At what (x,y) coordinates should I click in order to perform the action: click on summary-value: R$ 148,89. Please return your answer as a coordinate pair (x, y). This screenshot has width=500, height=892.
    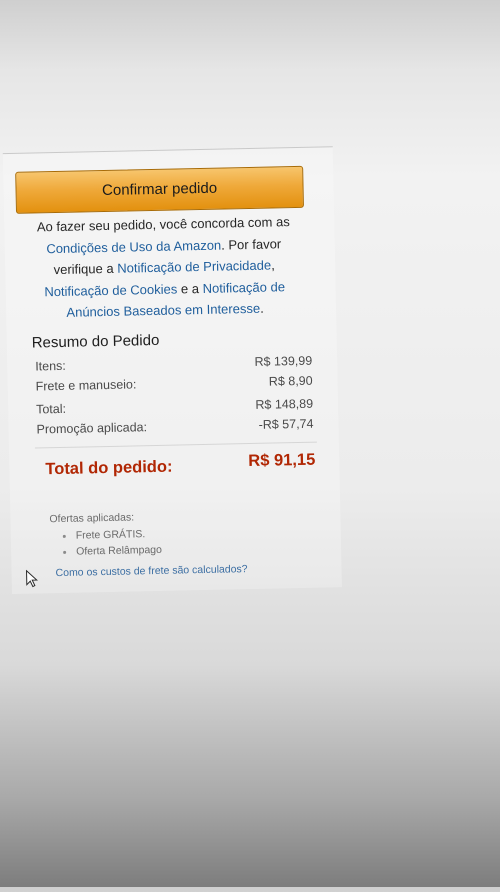
    Looking at the image, I should click on (284, 404).